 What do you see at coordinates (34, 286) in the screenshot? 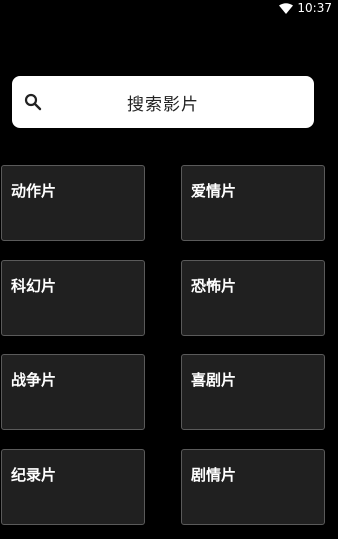
I see `category-label: 科幻片` at bounding box center [34, 286].